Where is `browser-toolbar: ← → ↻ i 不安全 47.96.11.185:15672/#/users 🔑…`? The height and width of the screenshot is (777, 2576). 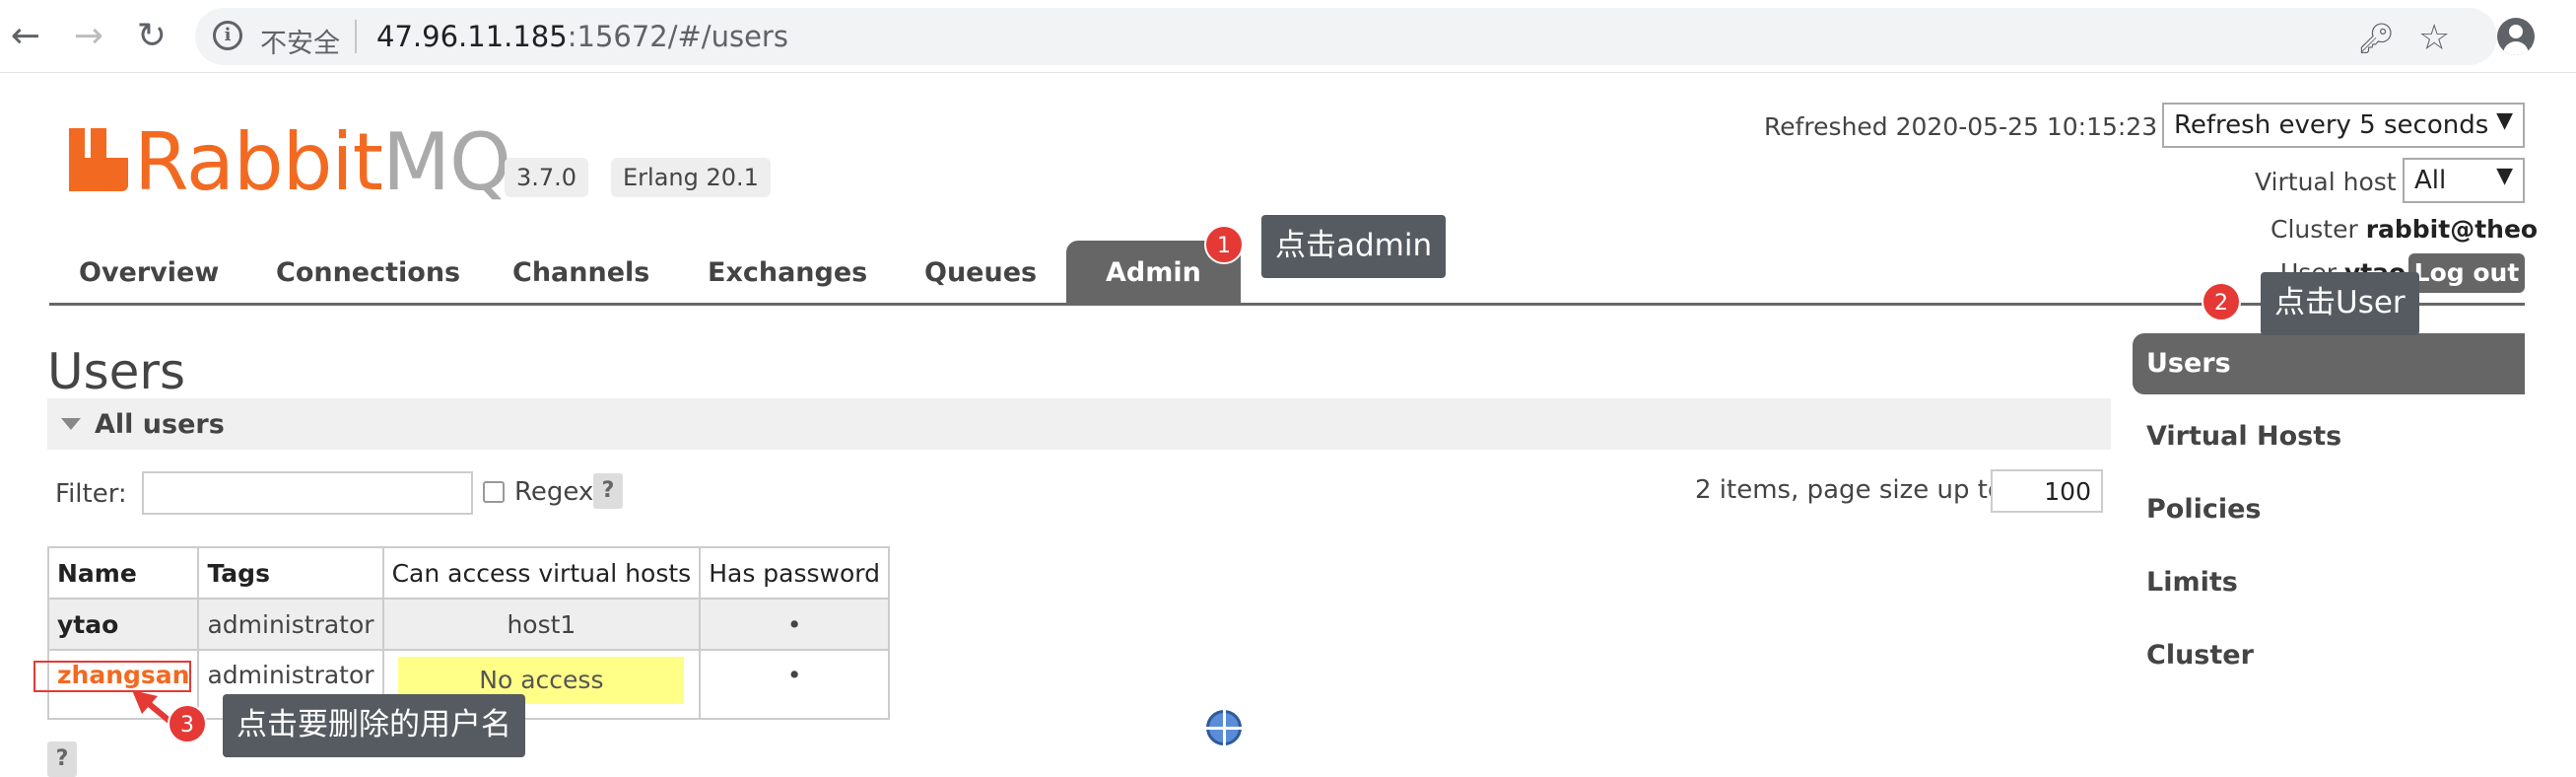 browser-toolbar: ← → ↻ i 不安全 47.96.11.185:15672/#/users 🔑… is located at coordinates (1288, 36).